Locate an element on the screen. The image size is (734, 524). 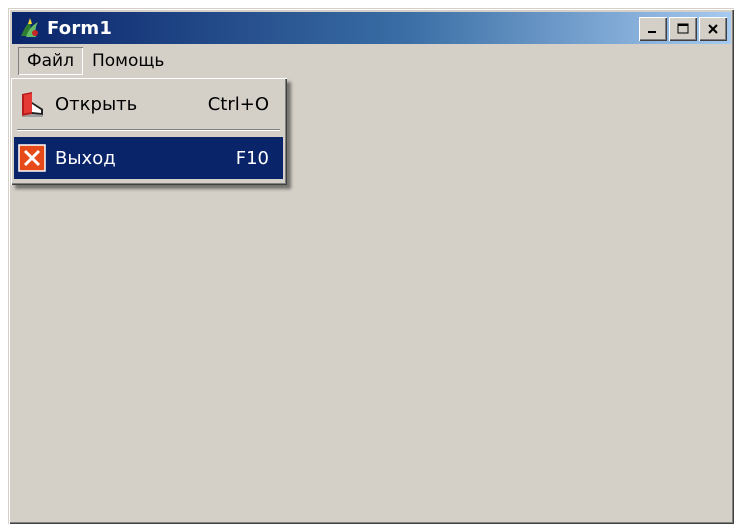
window-title: Form1 is located at coordinates (80, 28).